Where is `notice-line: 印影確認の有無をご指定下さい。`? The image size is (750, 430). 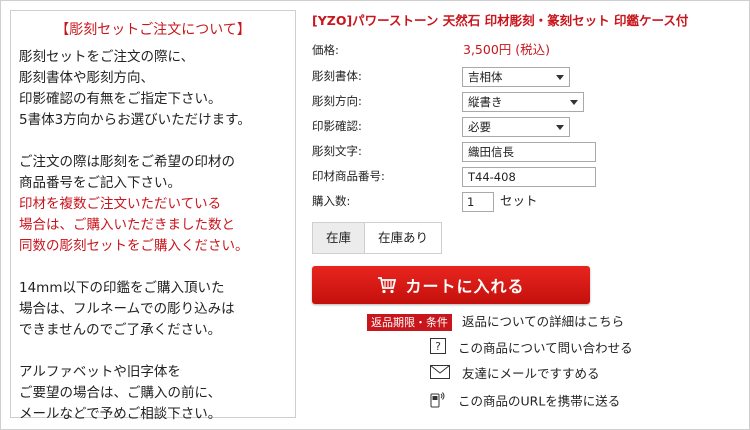
notice-line: 印影確認の有無をご指定下さい。 is located at coordinates (120, 99).